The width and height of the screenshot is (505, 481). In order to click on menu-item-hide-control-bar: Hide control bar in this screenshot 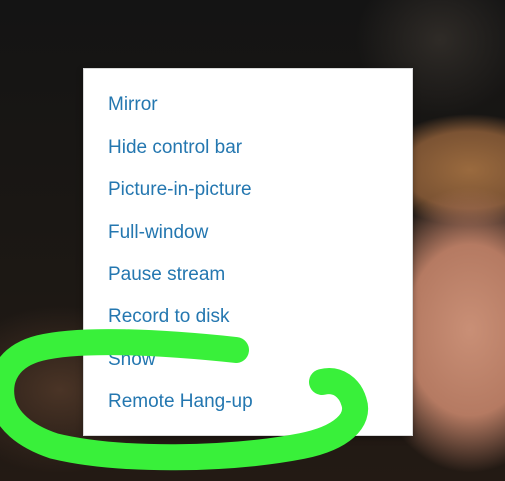, I will do `click(175, 148)`.